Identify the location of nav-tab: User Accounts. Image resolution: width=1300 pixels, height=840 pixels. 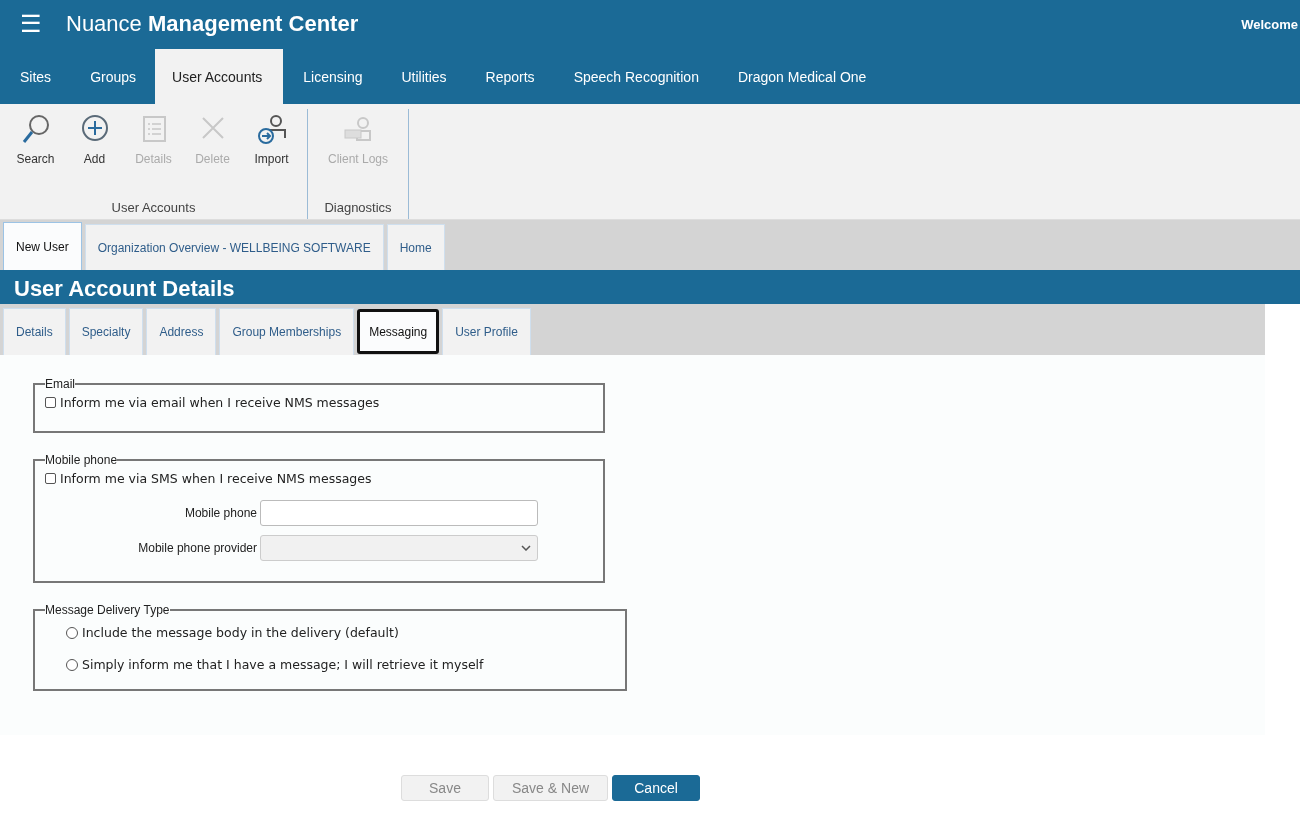
(219, 76).